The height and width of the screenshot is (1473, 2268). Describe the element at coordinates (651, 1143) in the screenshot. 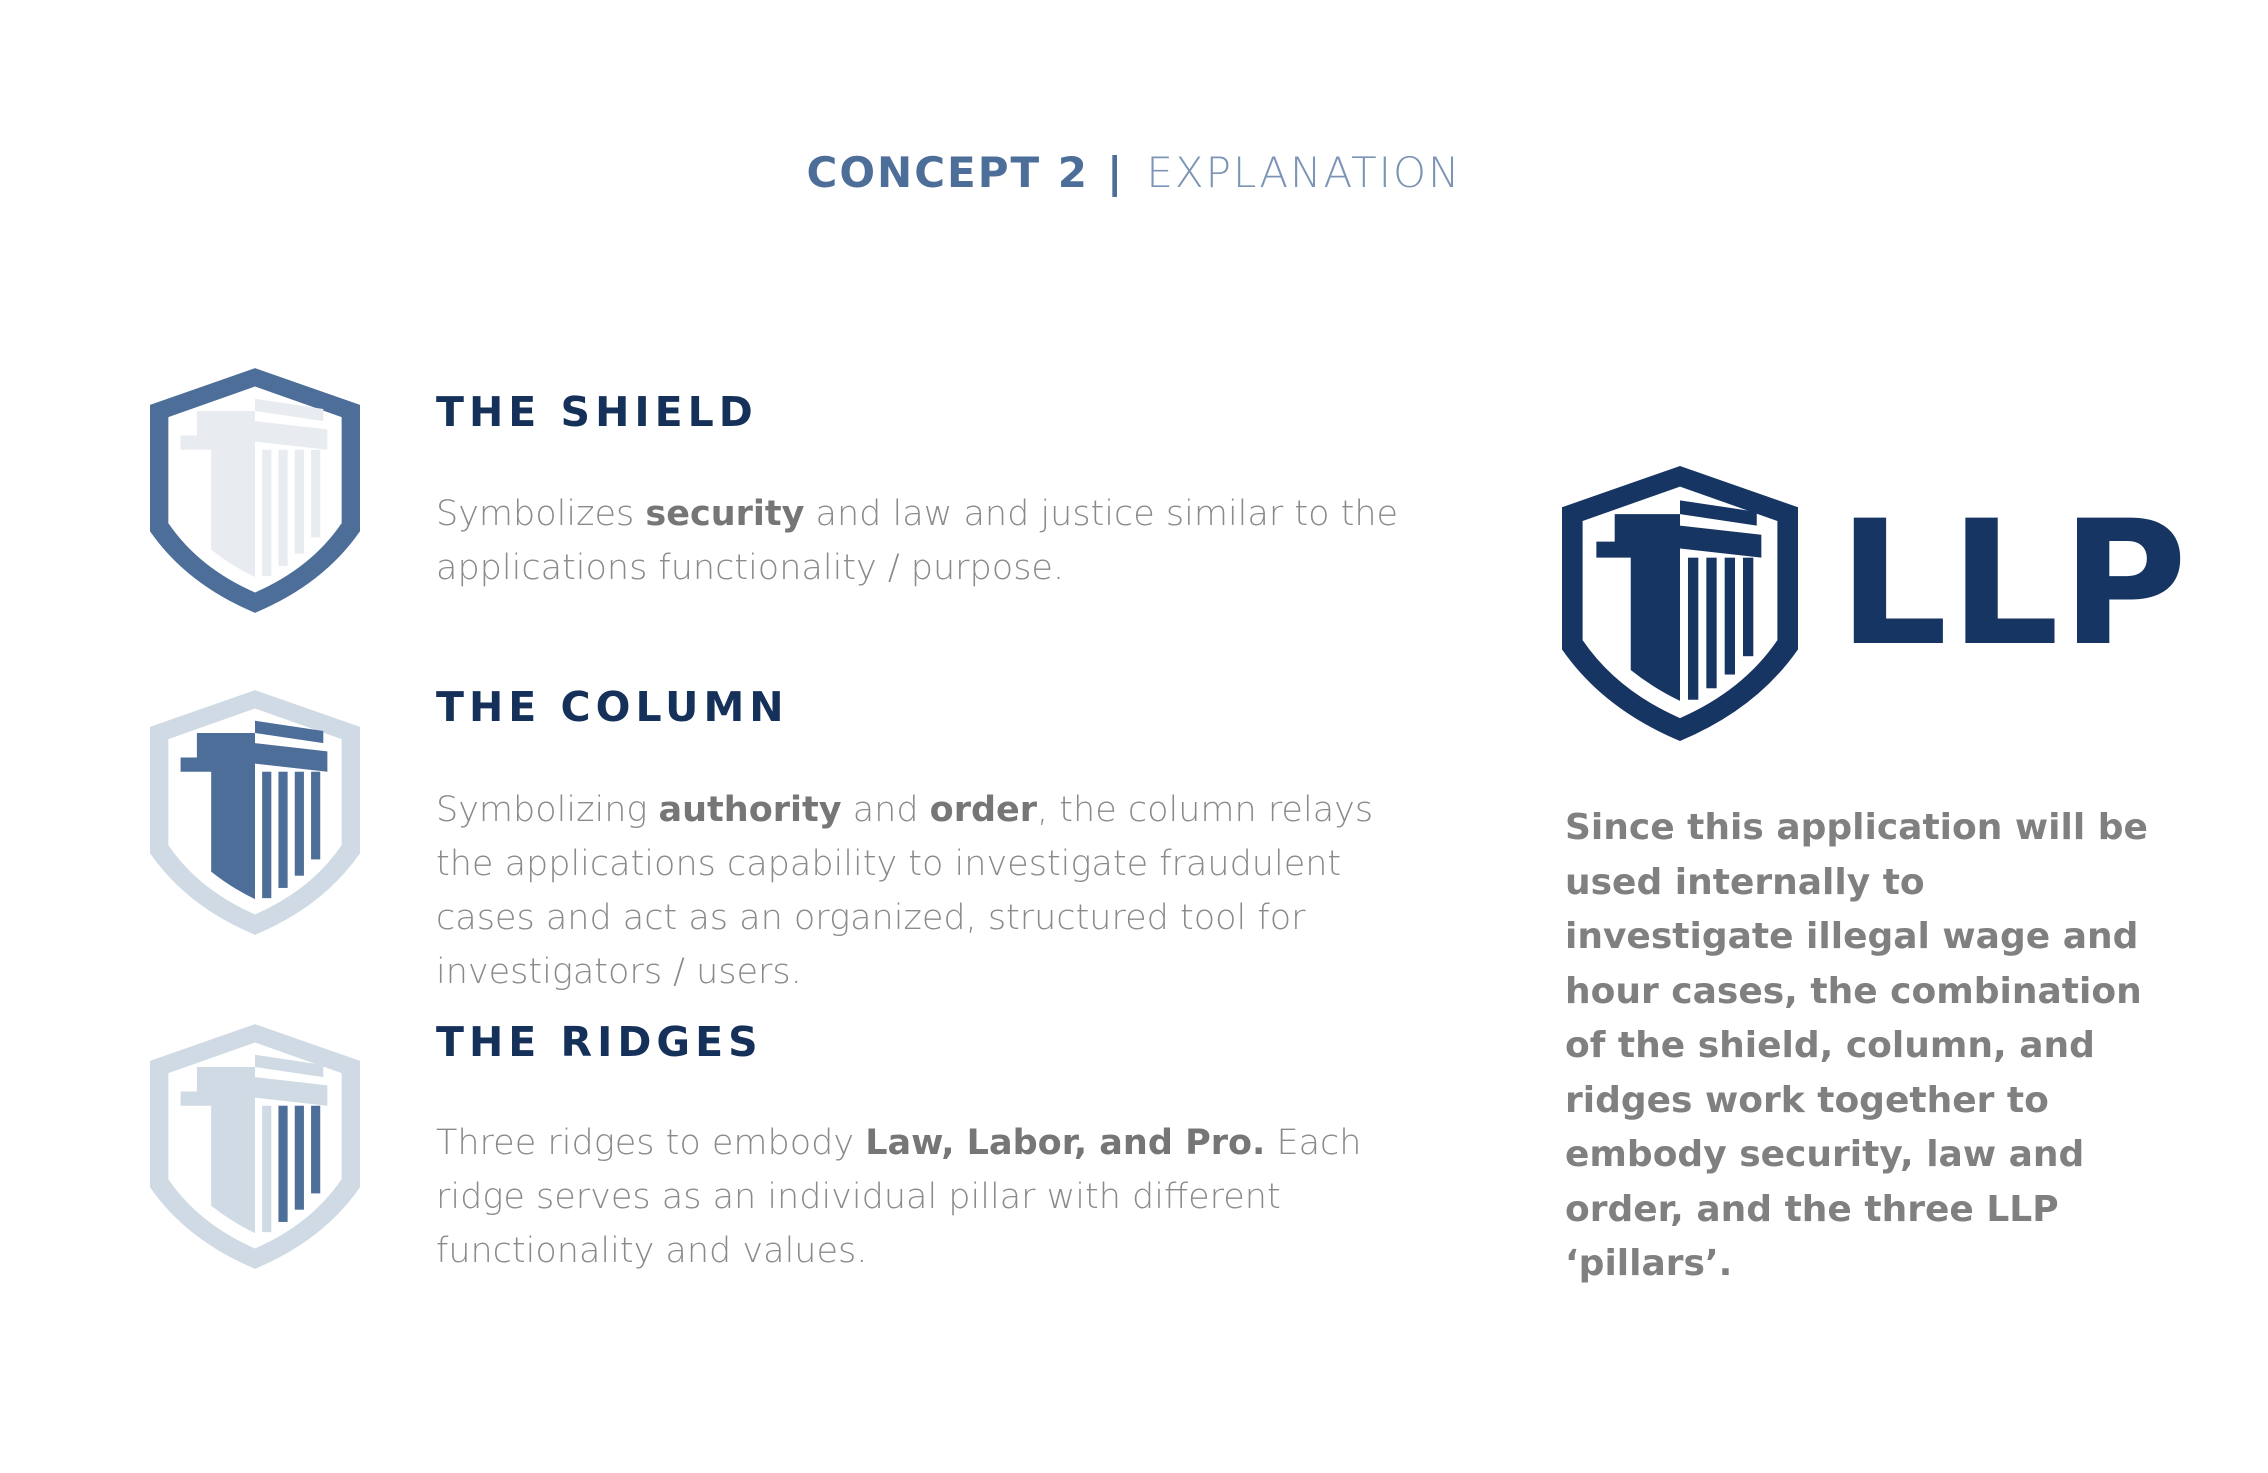

I see `body-text: Three ridges to embody` at that location.